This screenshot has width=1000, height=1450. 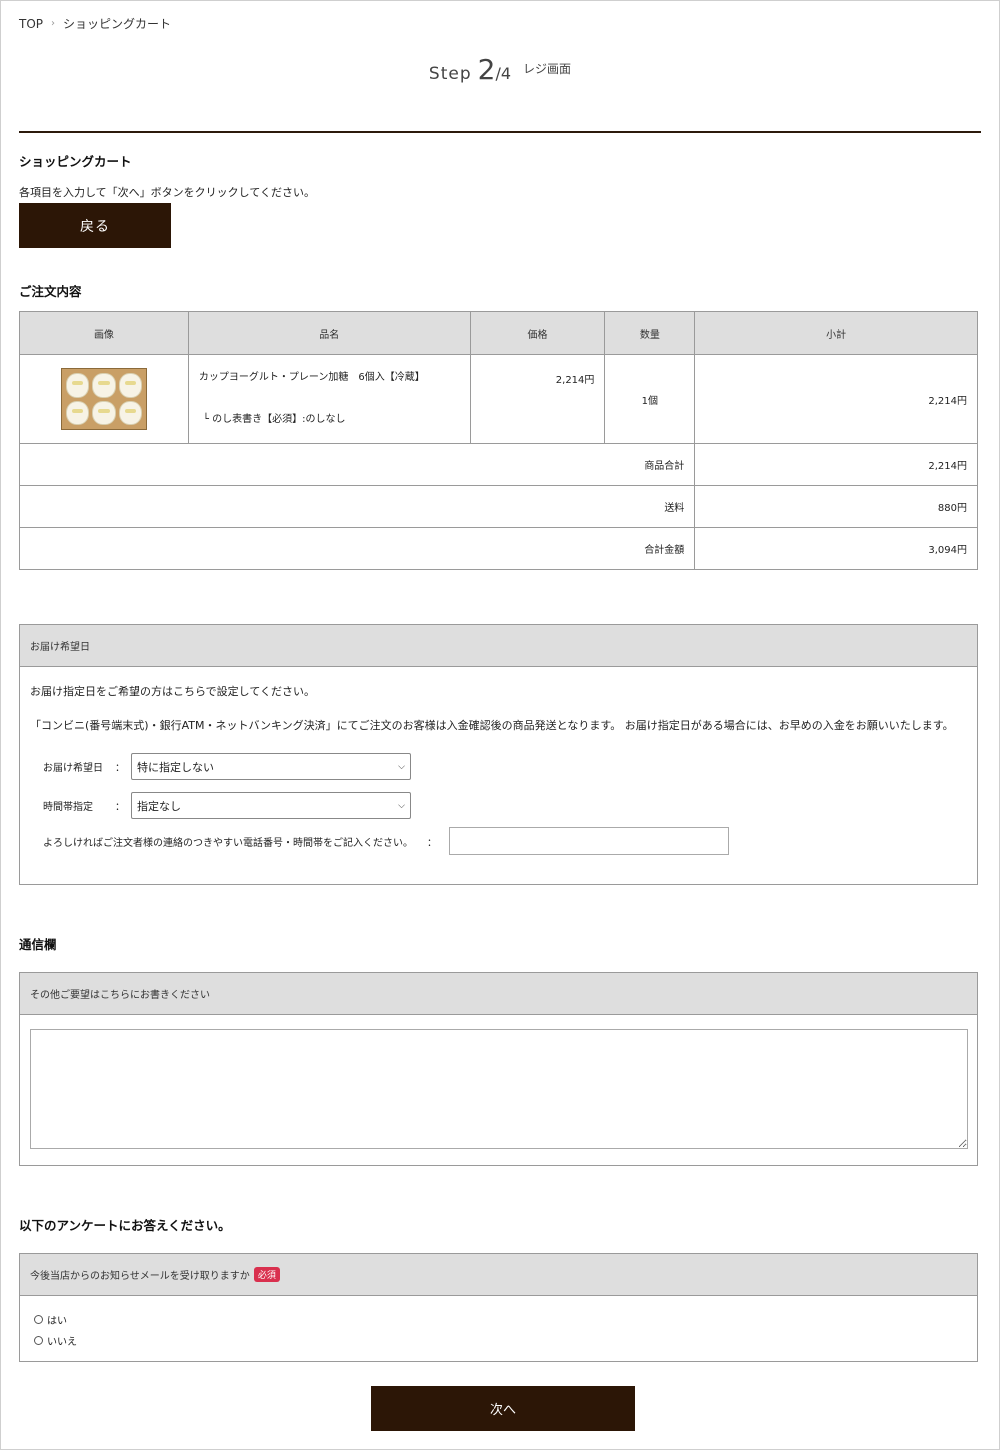 What do you see at coordinates (650, 399) in the screenshot?
I see `product-qty: 1個` at bounding box center [650, 399].